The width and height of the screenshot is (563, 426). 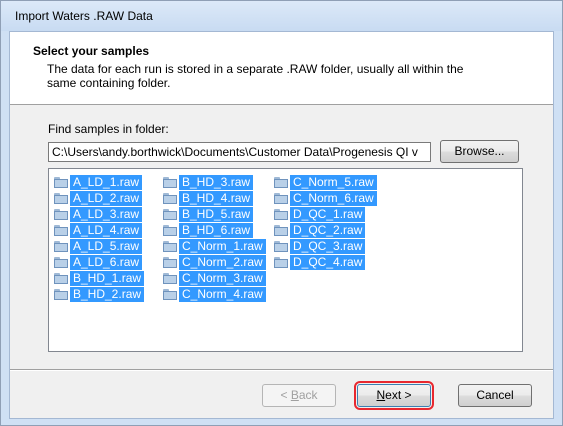 I want to click on sample-item: C_Norm_5.raw, so click(x=325, y=182).